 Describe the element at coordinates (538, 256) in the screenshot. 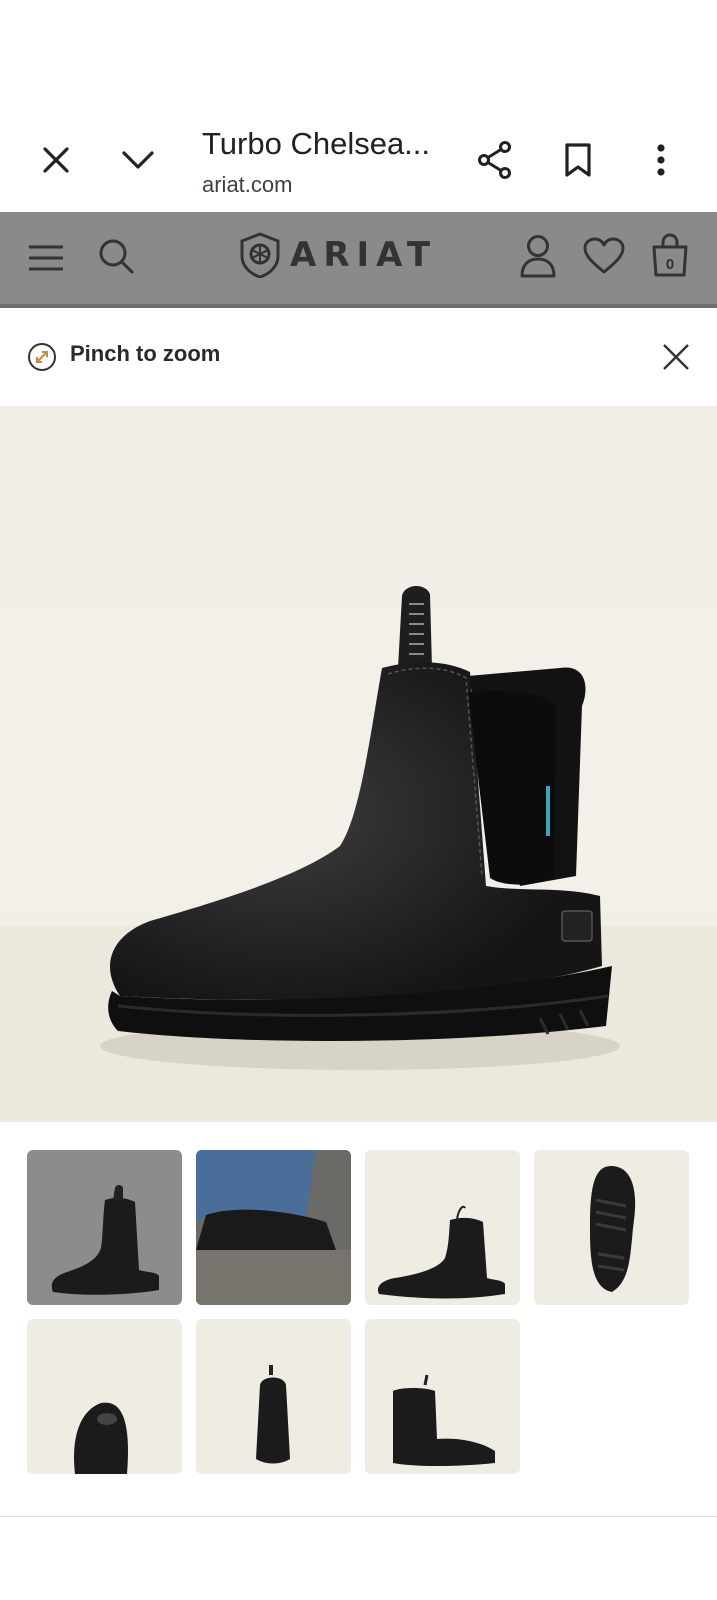

I see `account-icon` at that location.